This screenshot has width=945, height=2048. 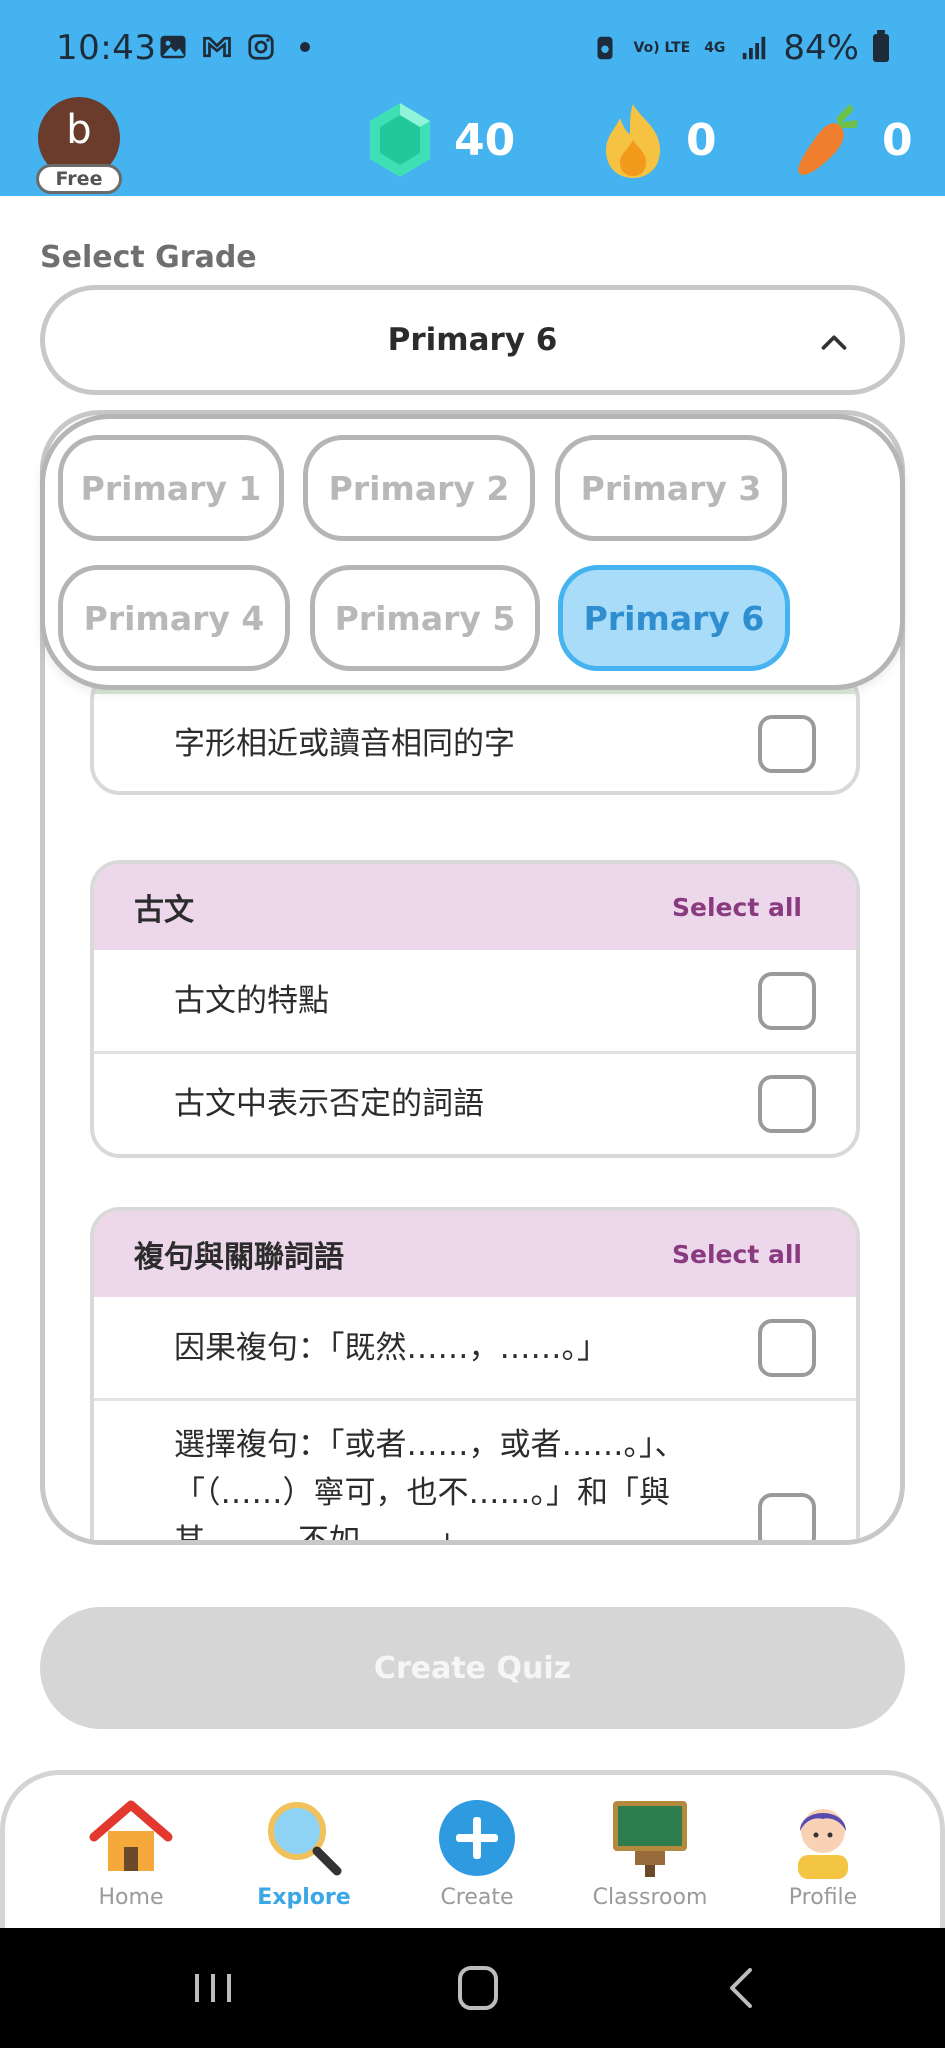 I want to click on nav-label: Profile, so click(x=823, y=1897).